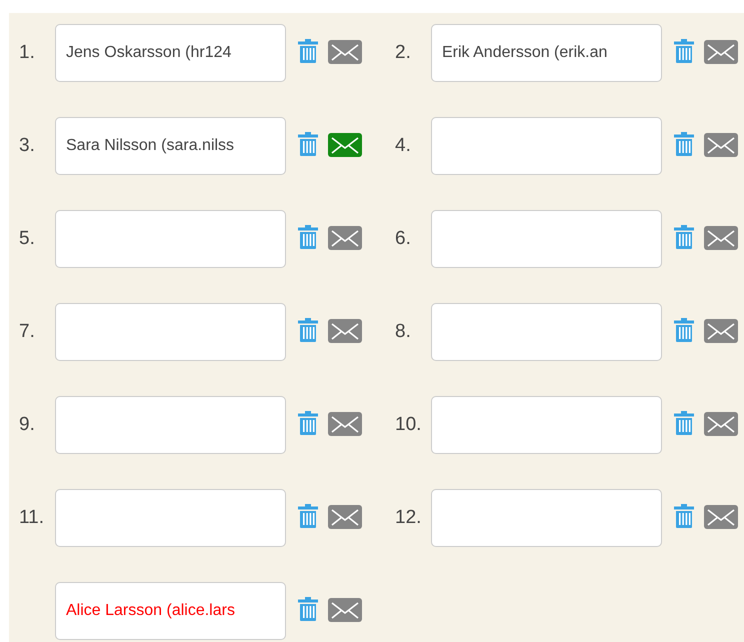 Image resolution: width=744 pixels, height=642 pixels. I want to click on row-number: 3., so click(27, 146).